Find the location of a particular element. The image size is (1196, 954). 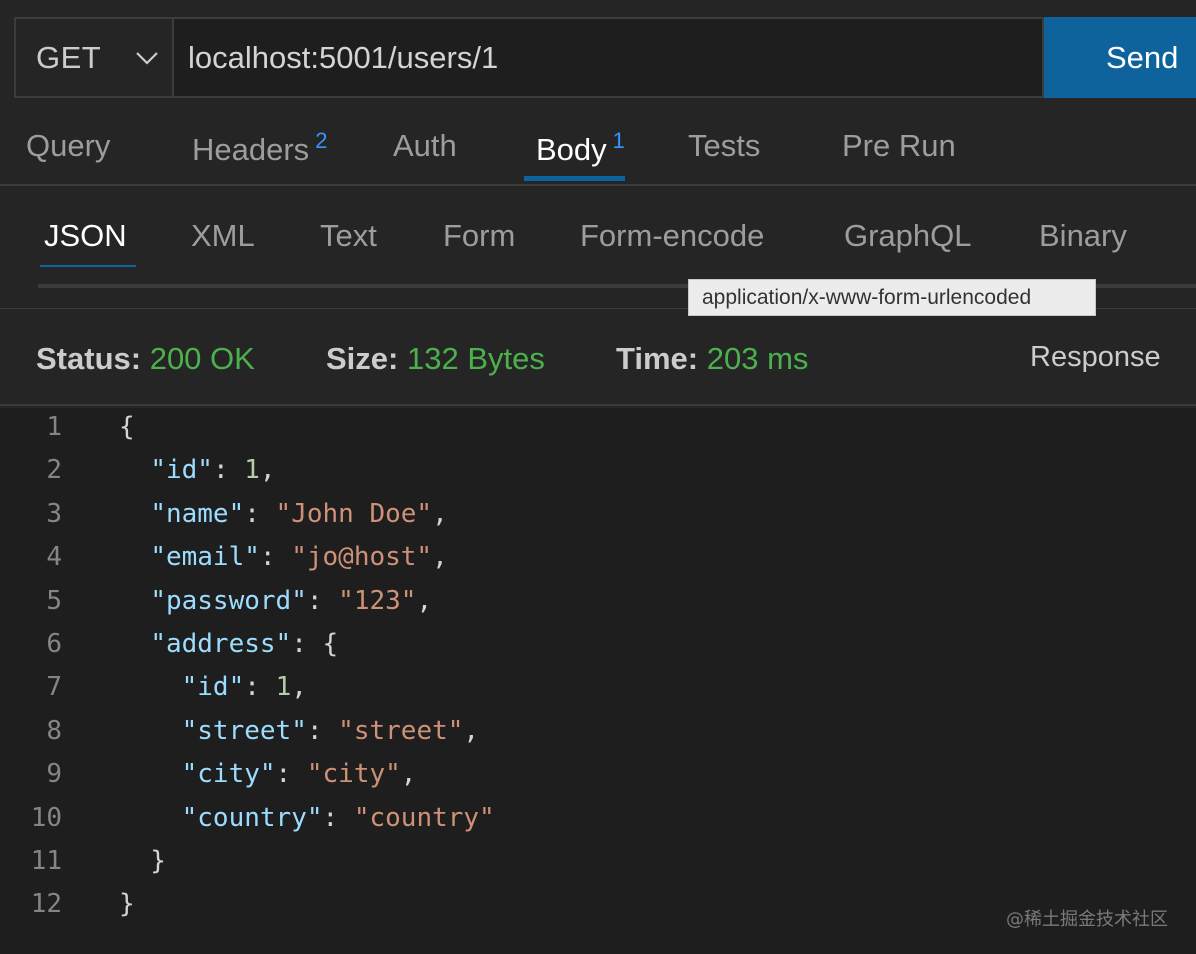

json-key: "name" is located at coordinates (197, 513).